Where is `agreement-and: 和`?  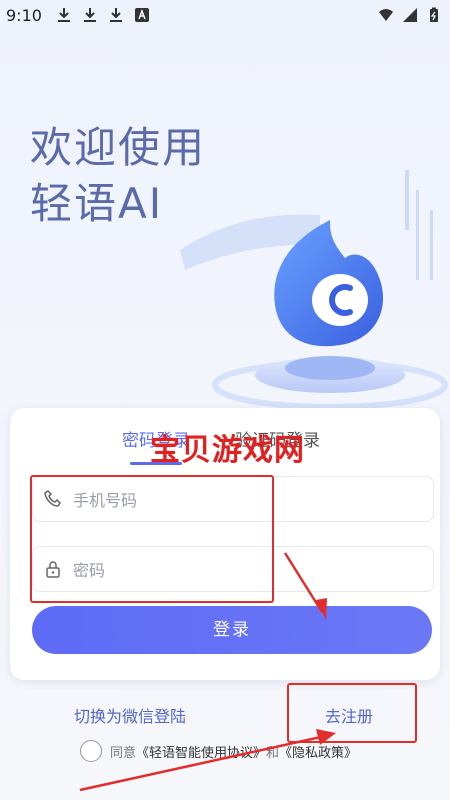 agreement-and: 和 is located at coordinates (273, 753).